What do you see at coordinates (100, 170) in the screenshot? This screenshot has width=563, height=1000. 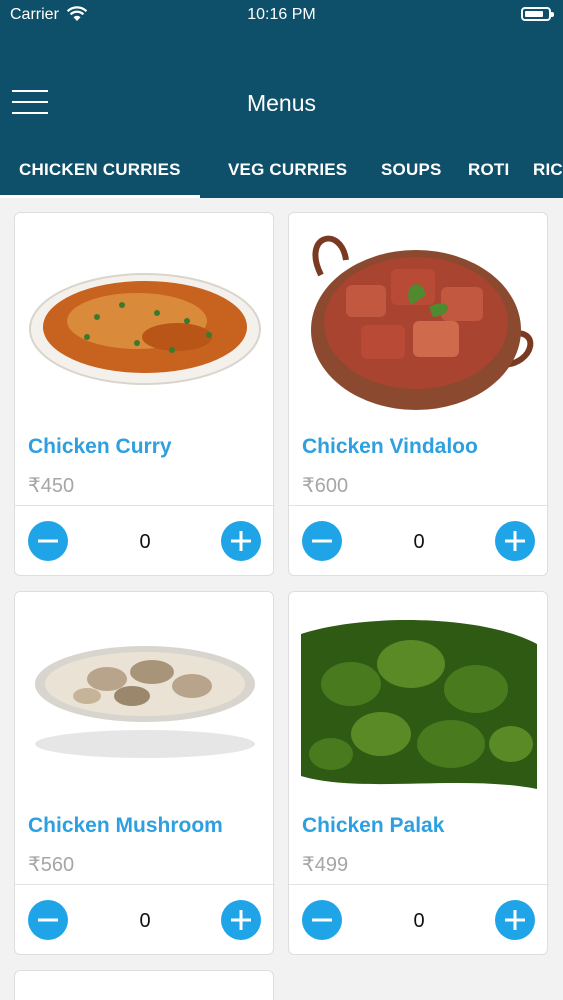 I see `tab-chicken-curries: CHICKEN CURRIES` at bounding box center [100, 170].